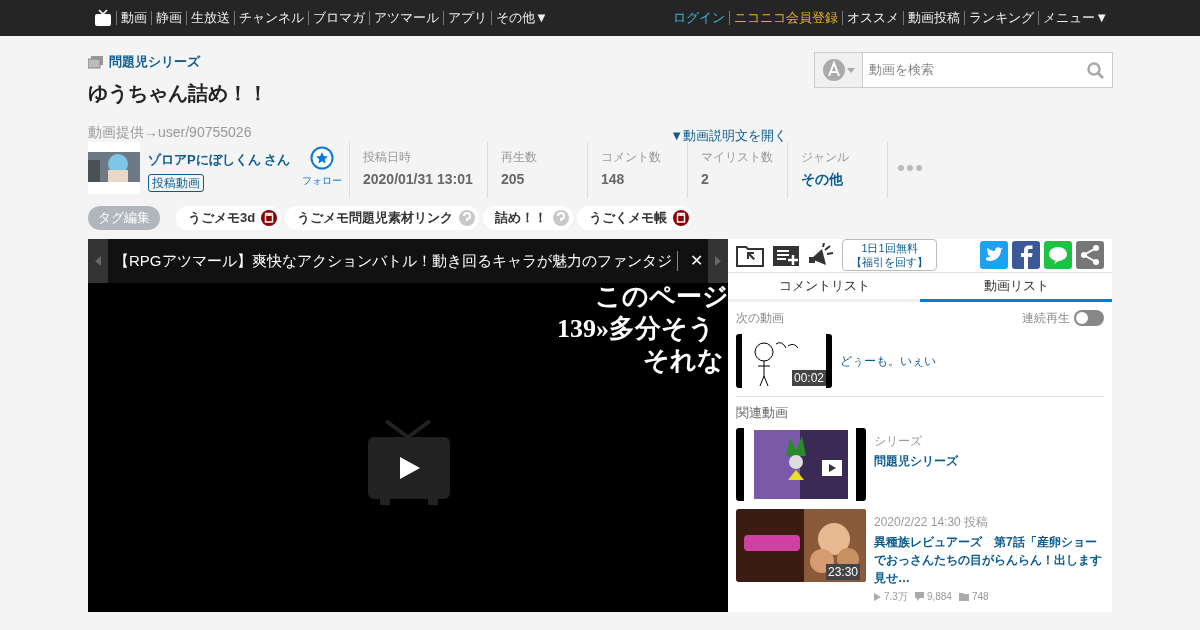 Image resolution: width=1200 pixels, height=630 pixels. What do you see at coordinates (877, 596) in the screenshot?
I see `play-count-icon` at bounding box center [877, 596].